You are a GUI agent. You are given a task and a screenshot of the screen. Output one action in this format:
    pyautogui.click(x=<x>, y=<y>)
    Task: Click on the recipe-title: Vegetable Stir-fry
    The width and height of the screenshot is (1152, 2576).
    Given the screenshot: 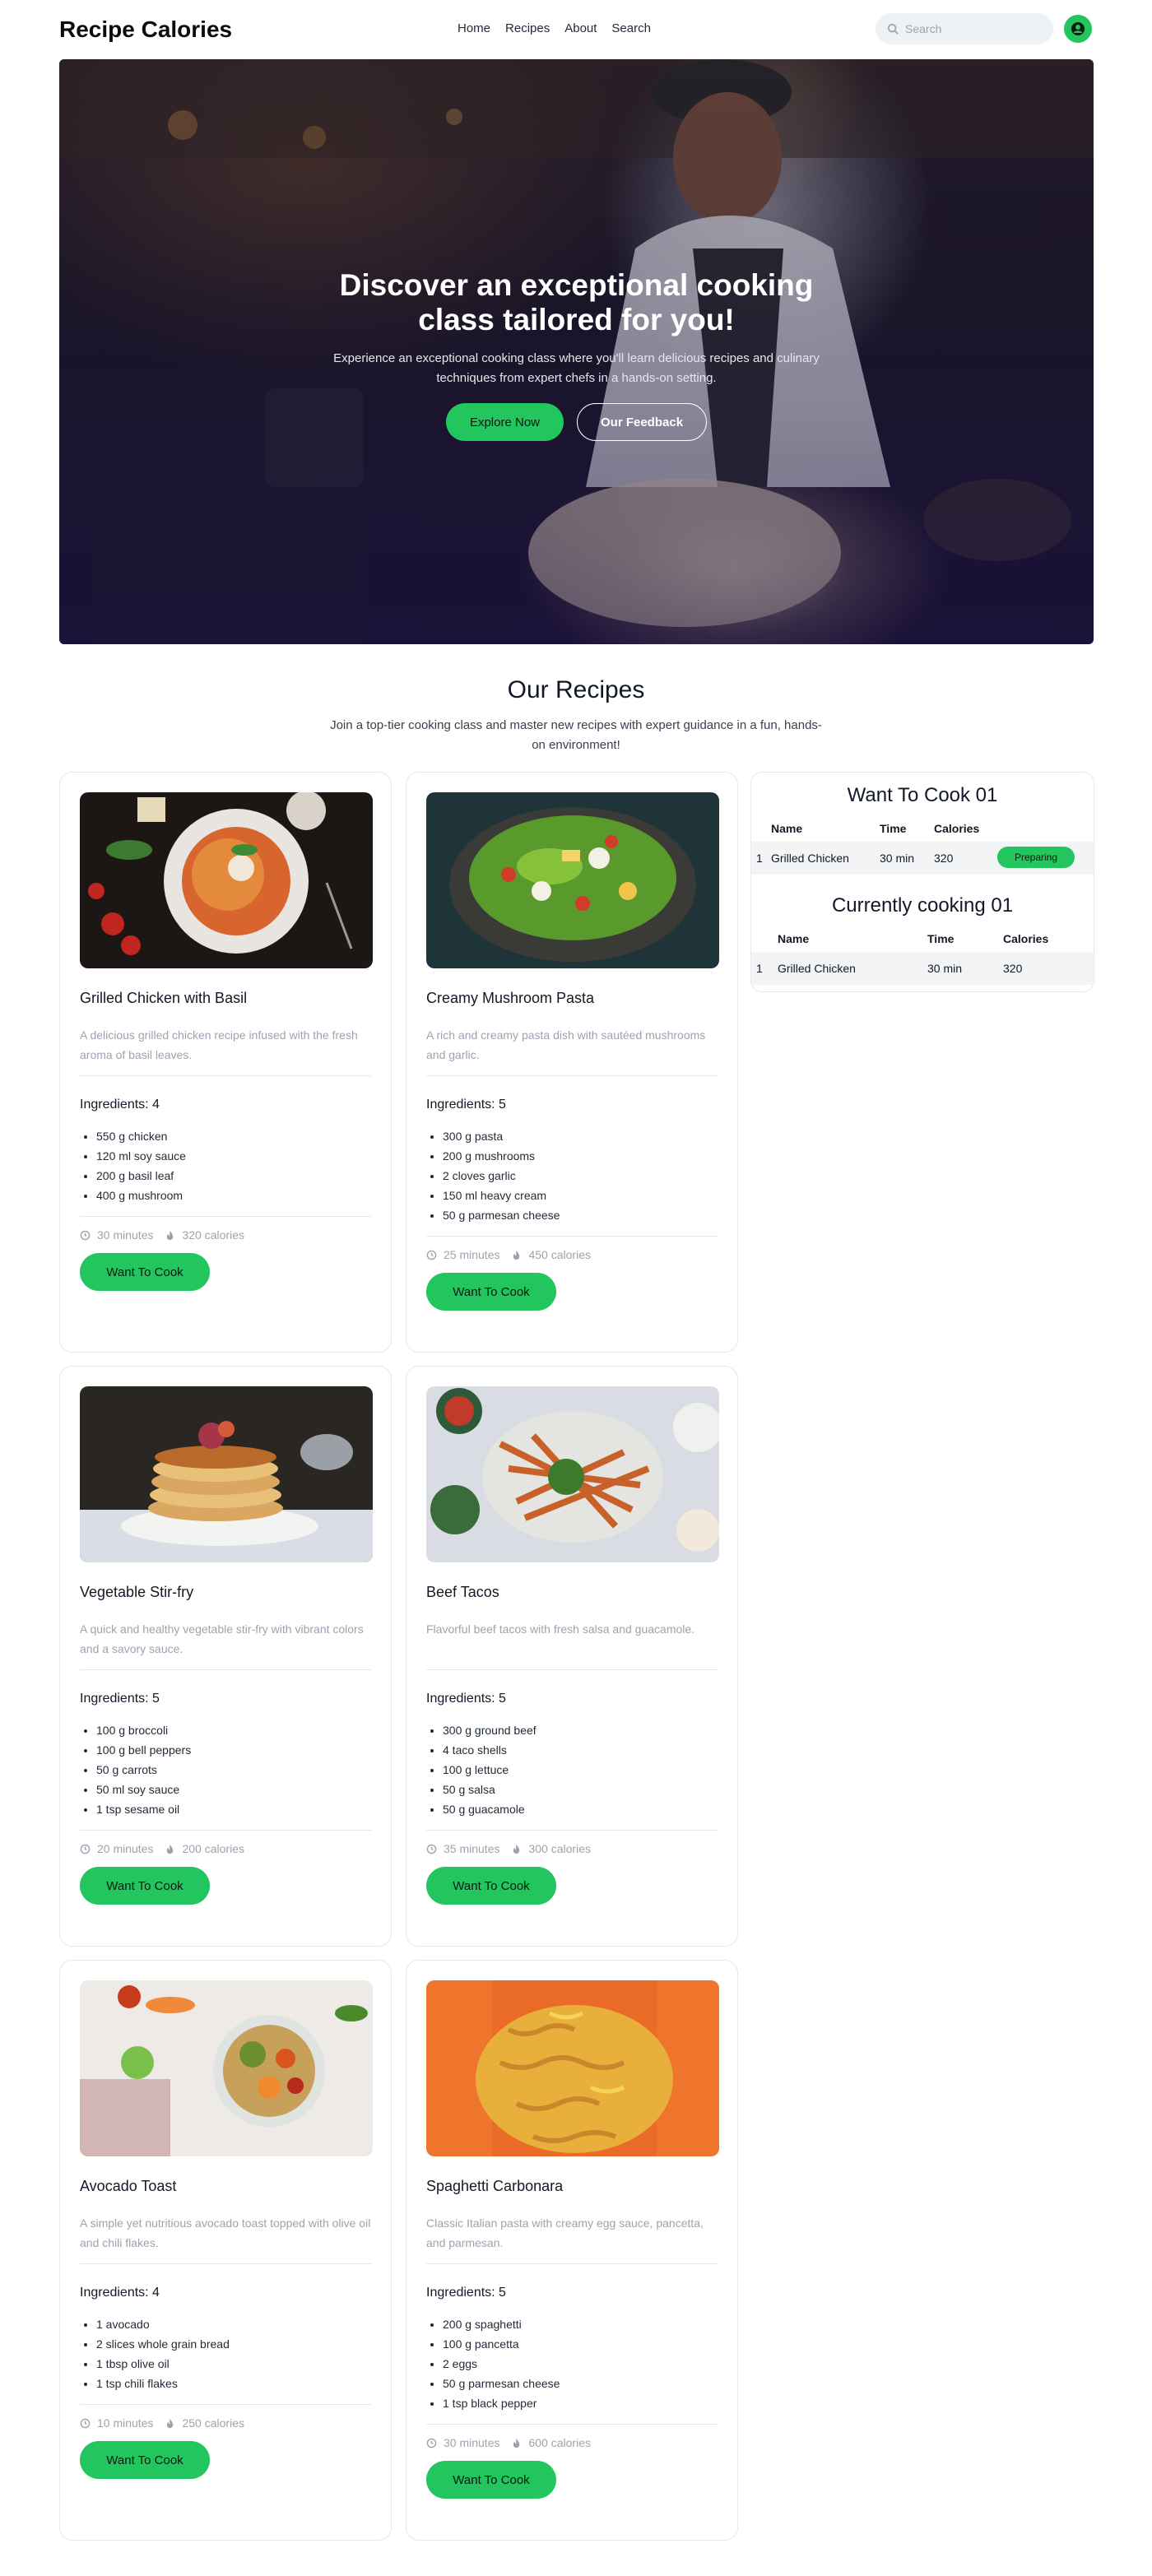 What is the action you would take?
    pyautogui.click(x=137, y=1592)
    